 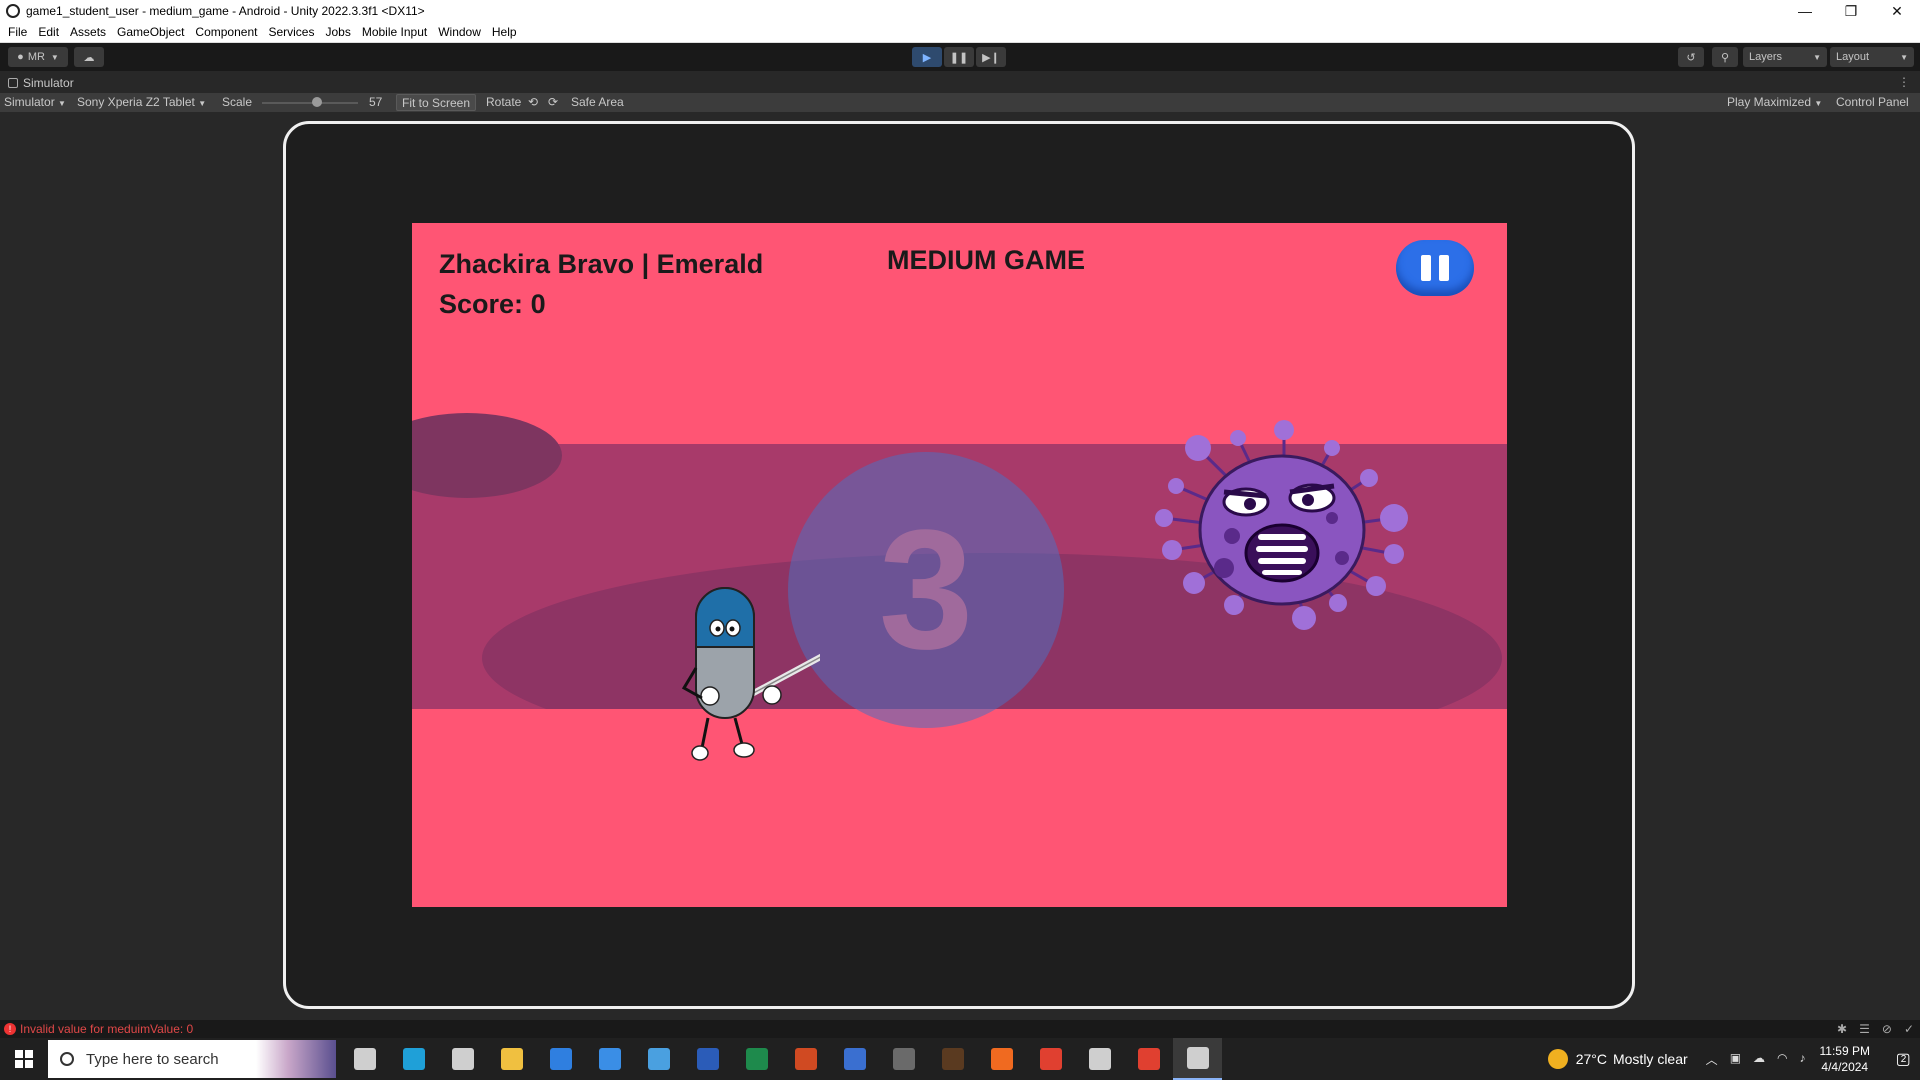 I want to click on minimize-button: —, so click(x=1805, y=11).